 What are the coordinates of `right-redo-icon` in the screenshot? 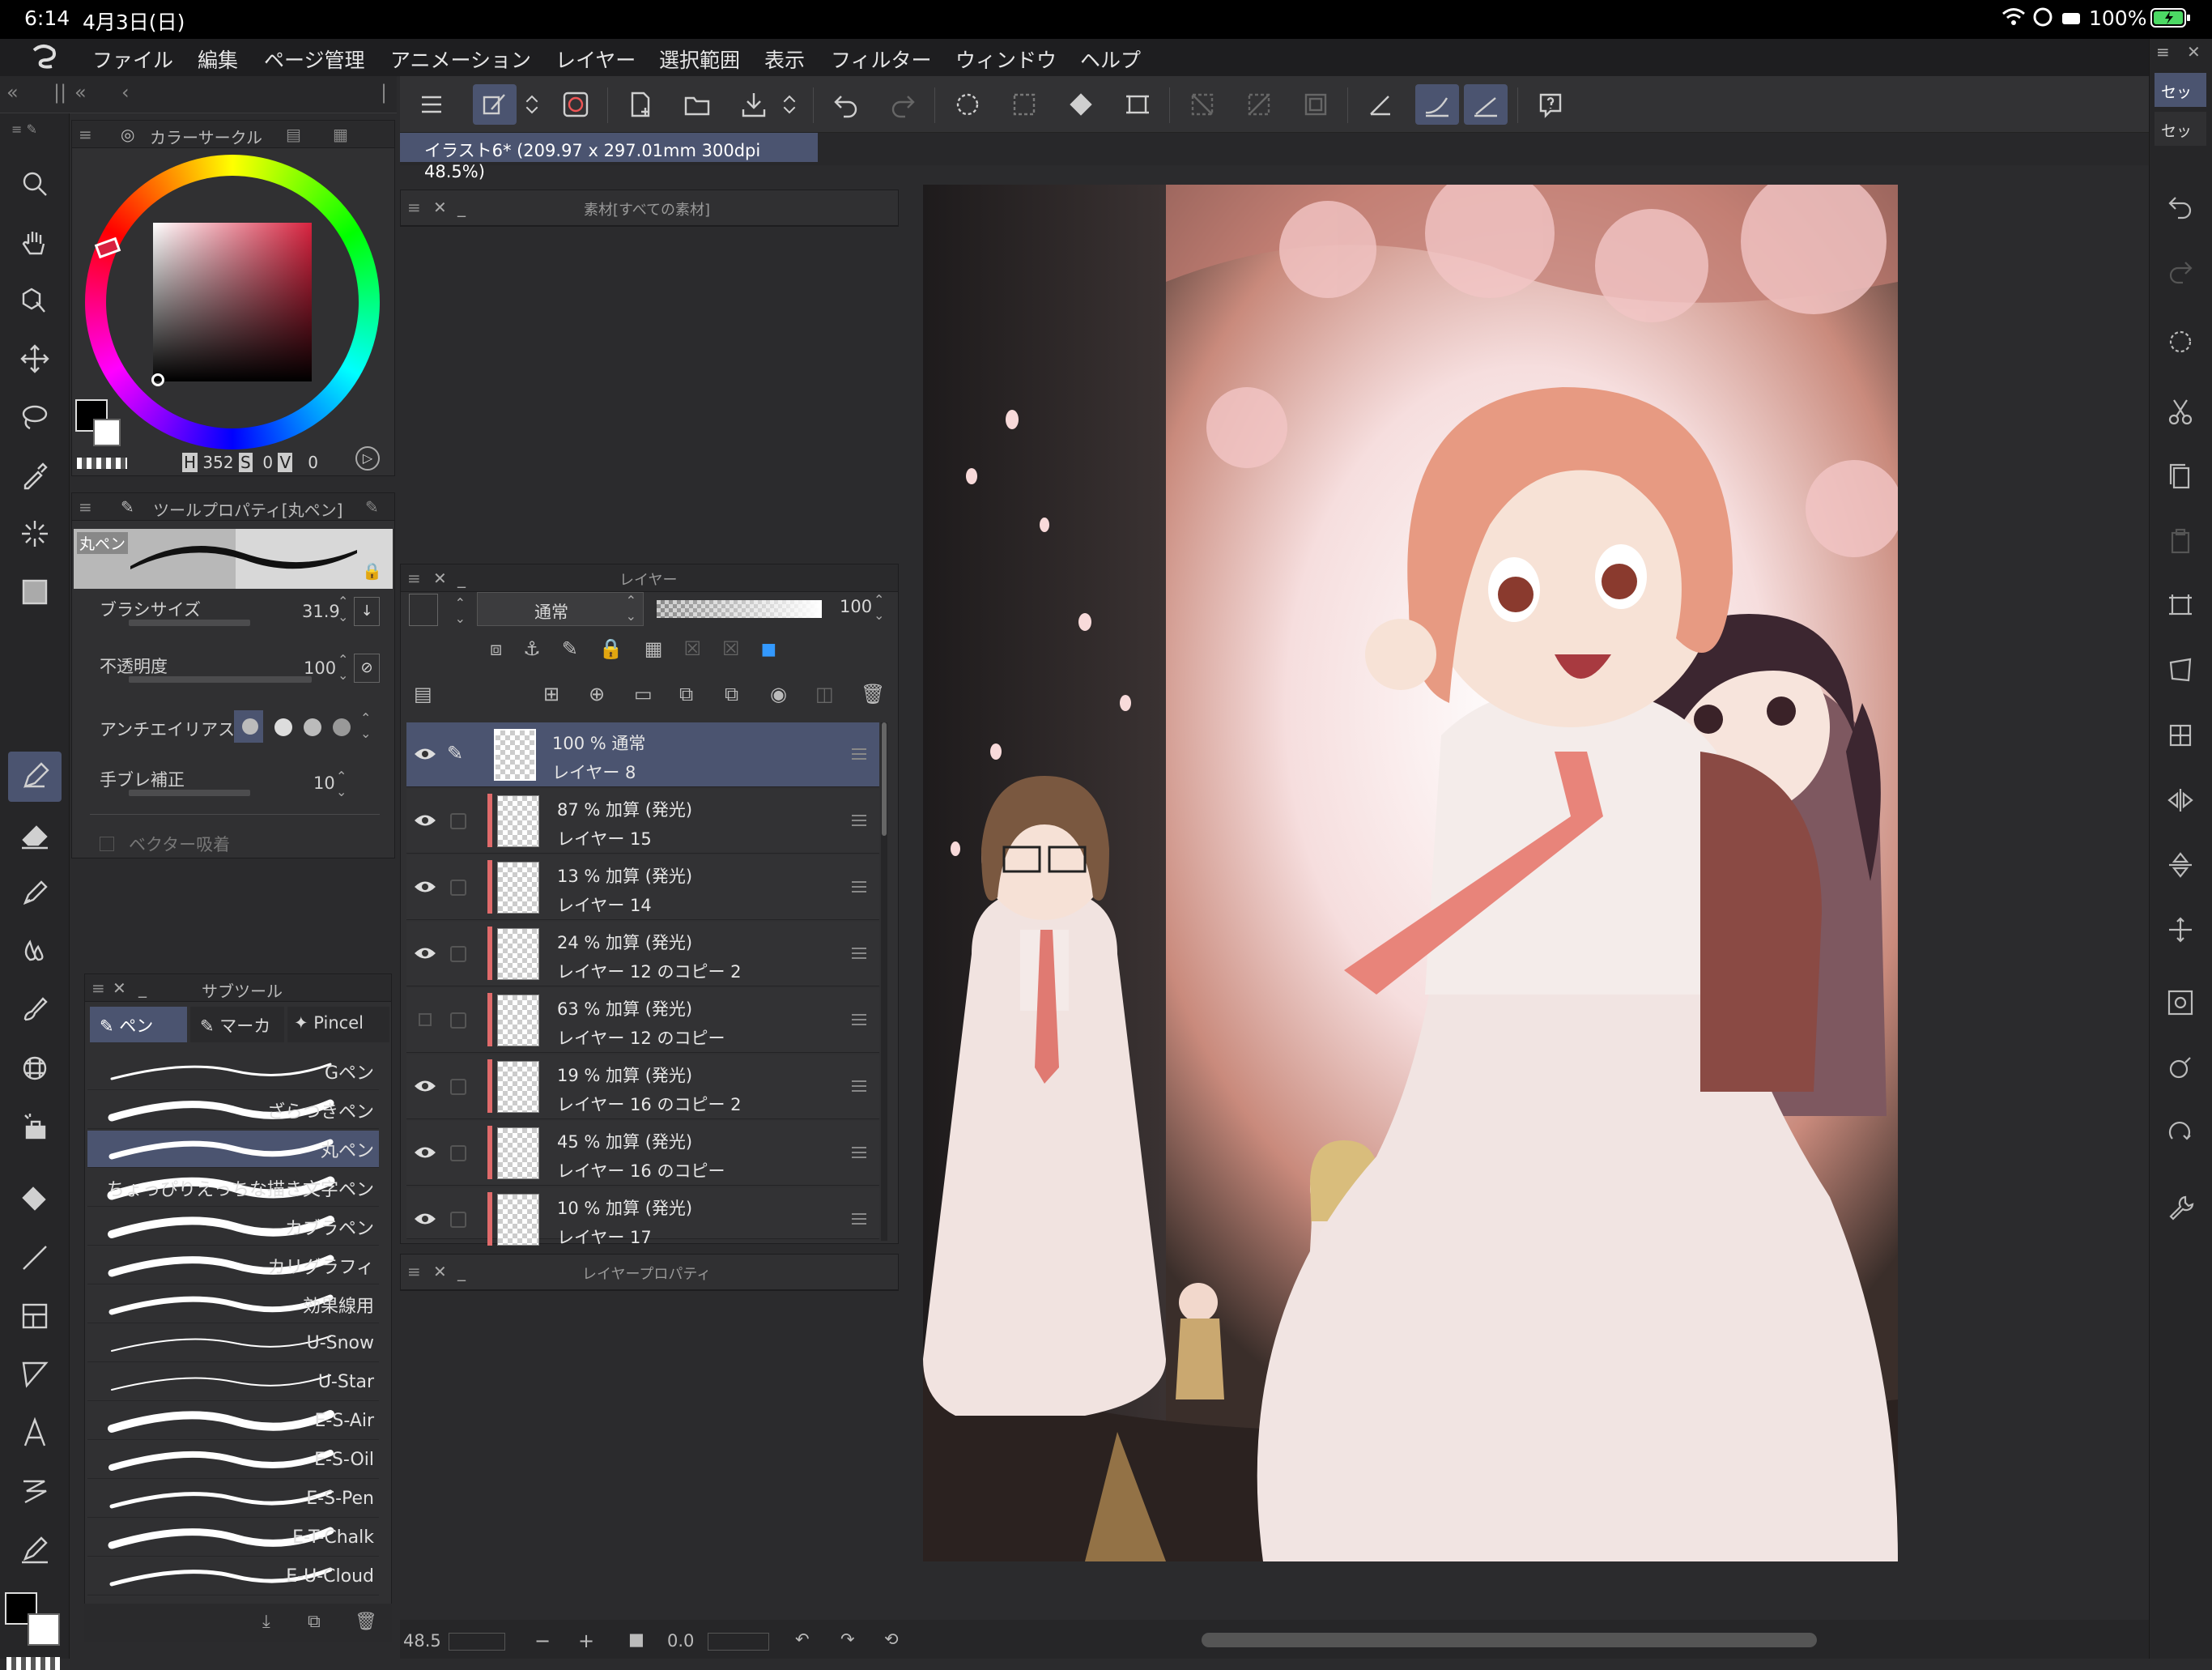 It's located at (2181, 270).